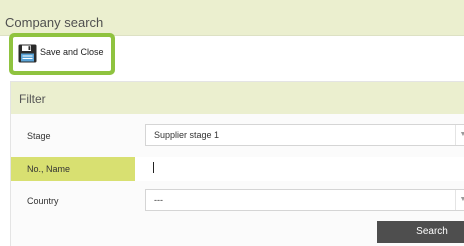  Describe the element at coordinates (72, 52) in the screenshot. I see `save-and-close-label: Save and Close` at that location.